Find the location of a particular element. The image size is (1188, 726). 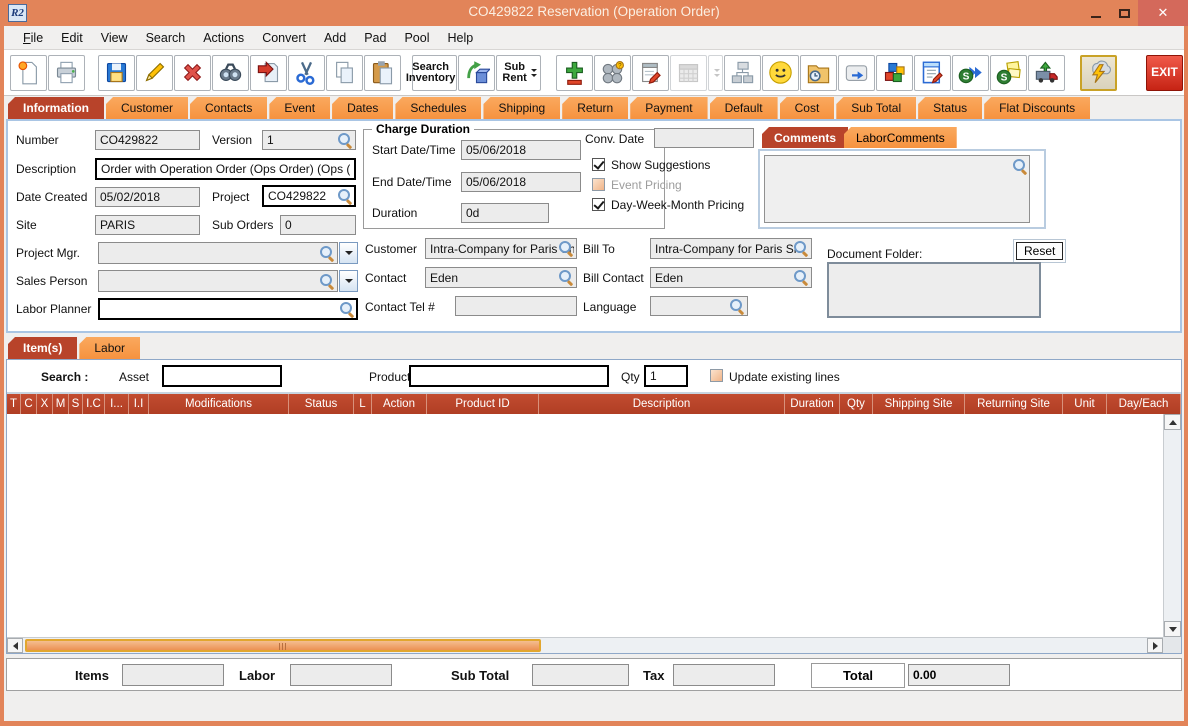

new-button is located at coordinates (28, 72).